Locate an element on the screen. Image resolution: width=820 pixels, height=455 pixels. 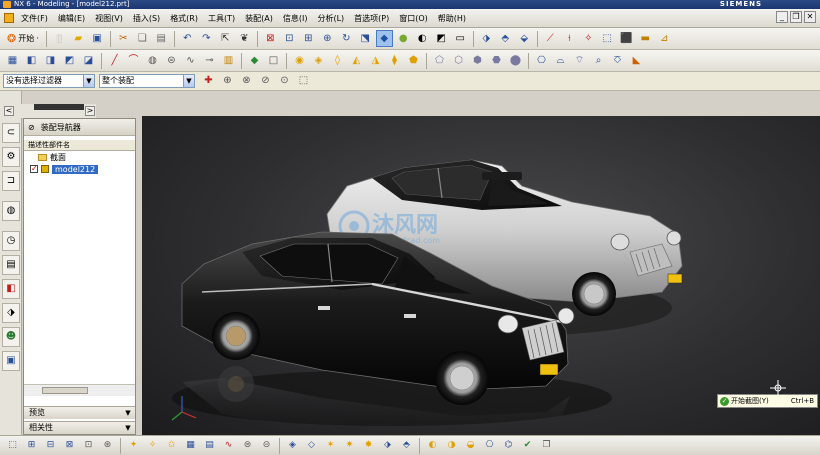
zoom-icon: ⊡ is located at coordinates (289, 38).